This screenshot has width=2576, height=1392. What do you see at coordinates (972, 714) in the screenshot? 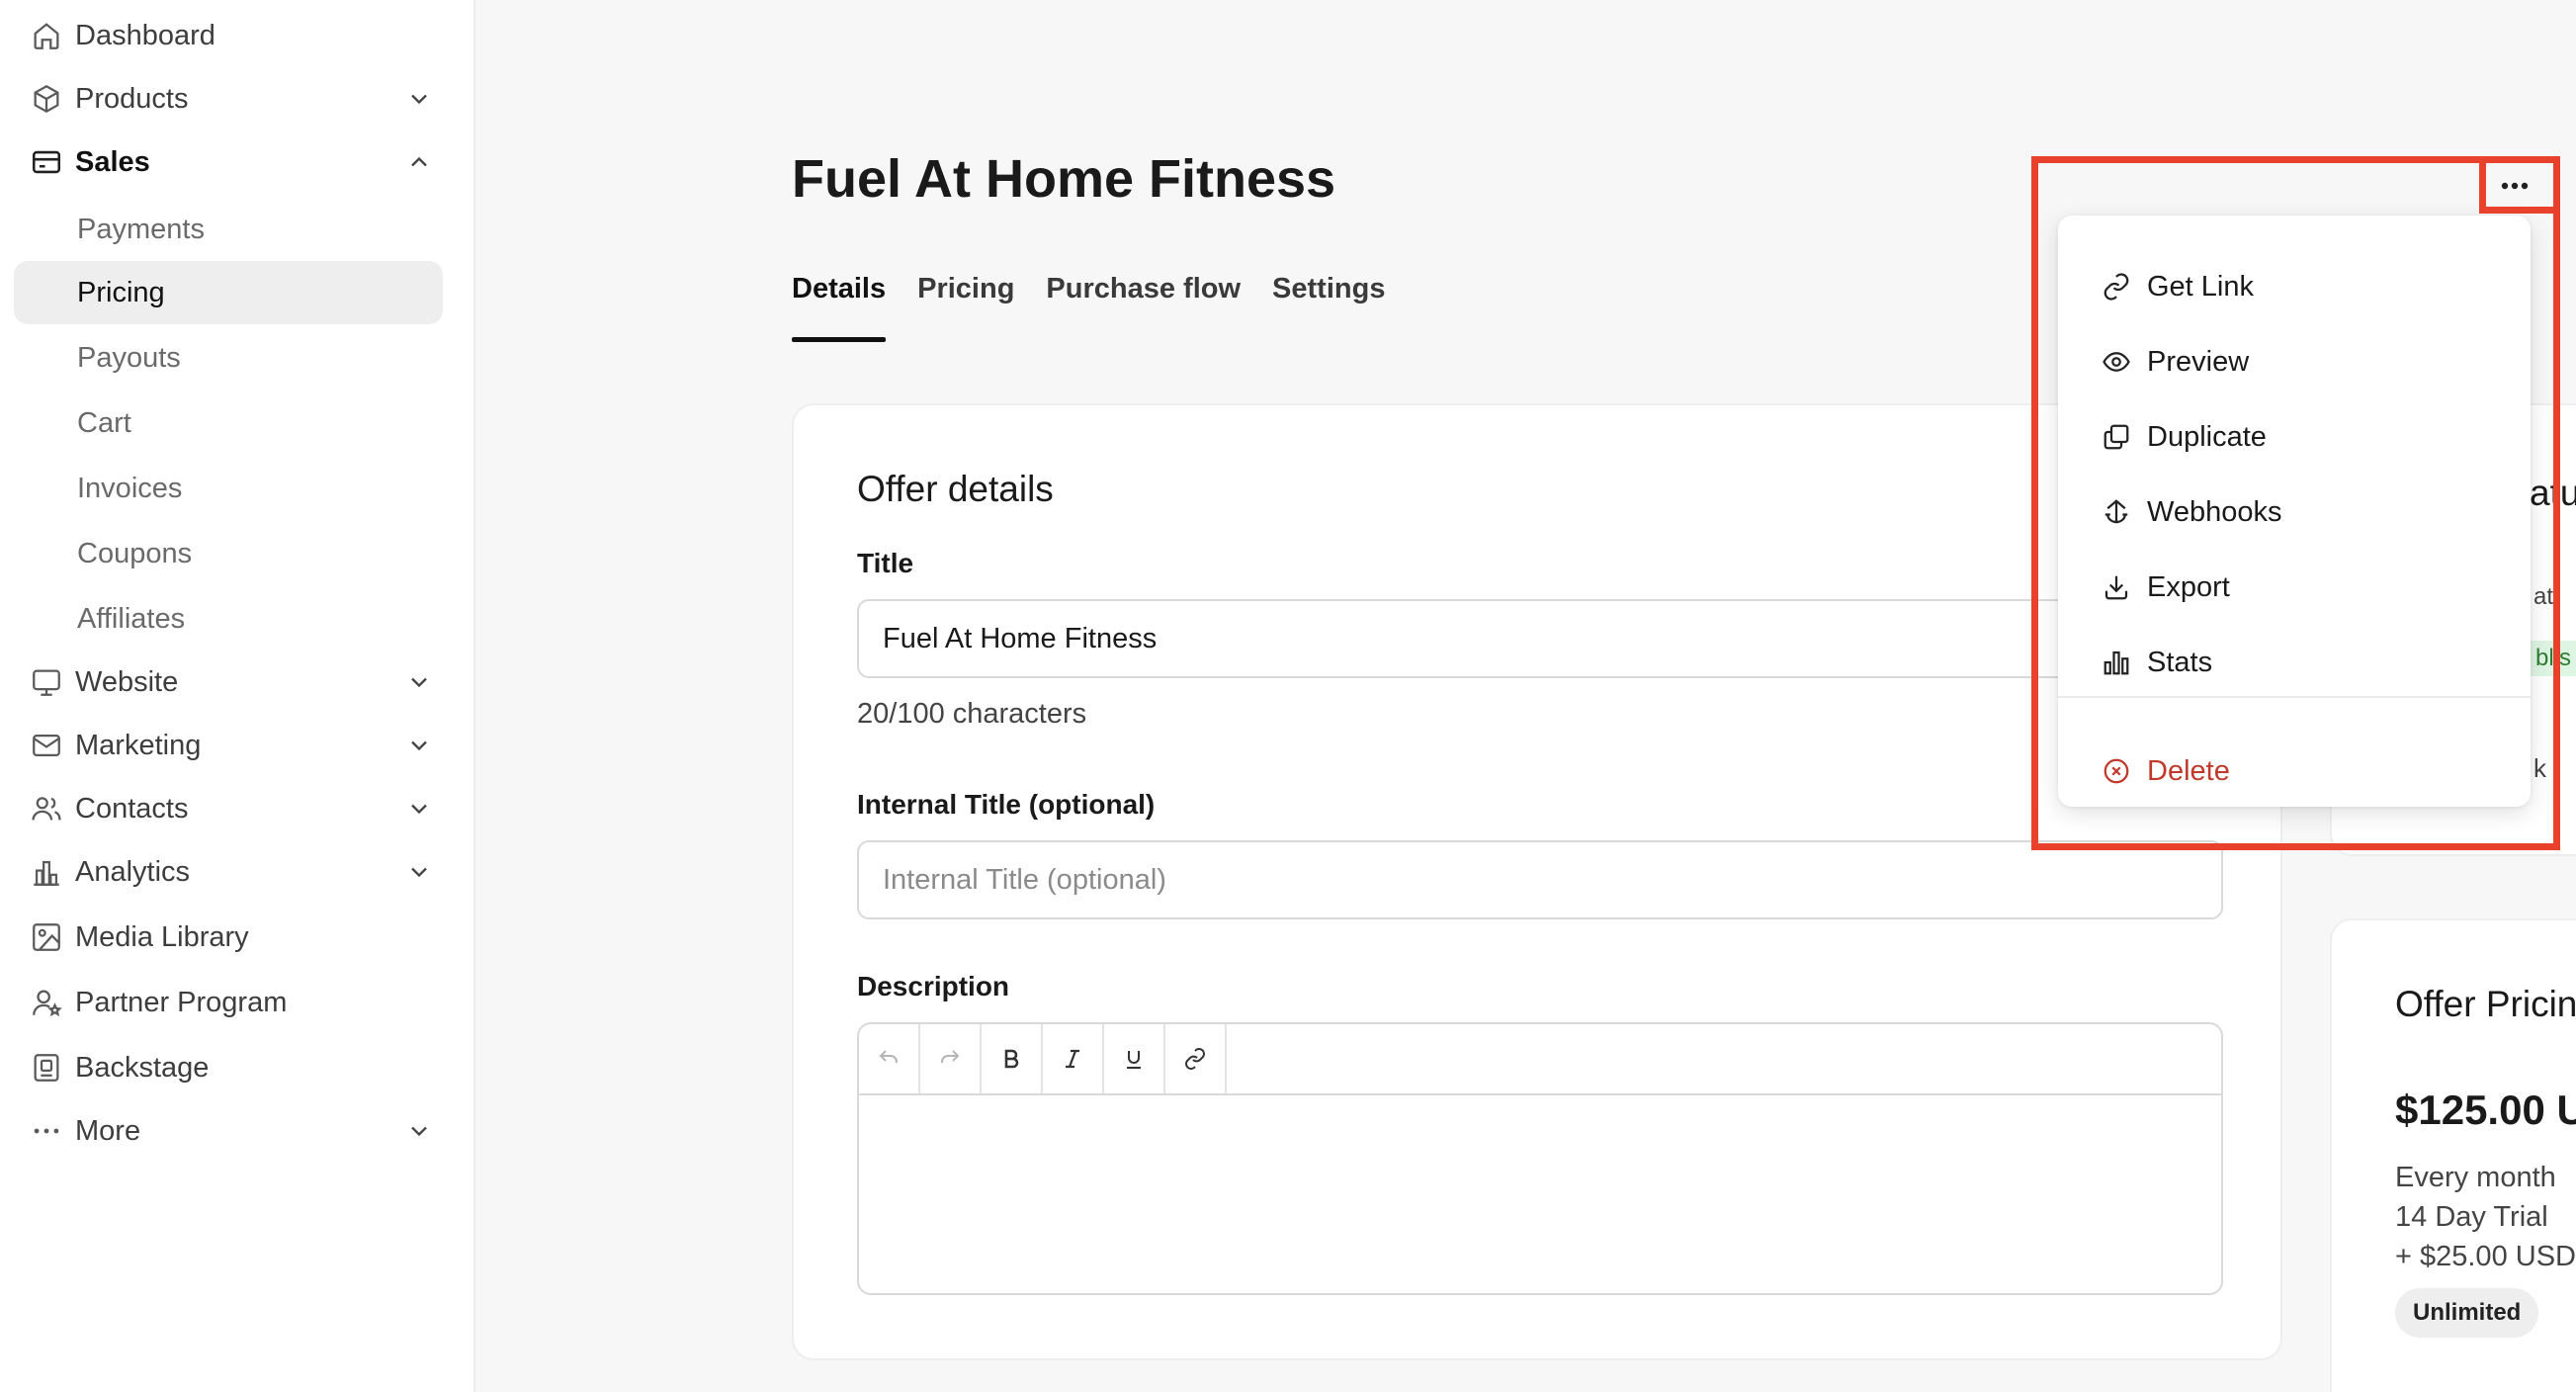
I see `title-char-count: 20/100 characters` at bounding box center [972, 714].